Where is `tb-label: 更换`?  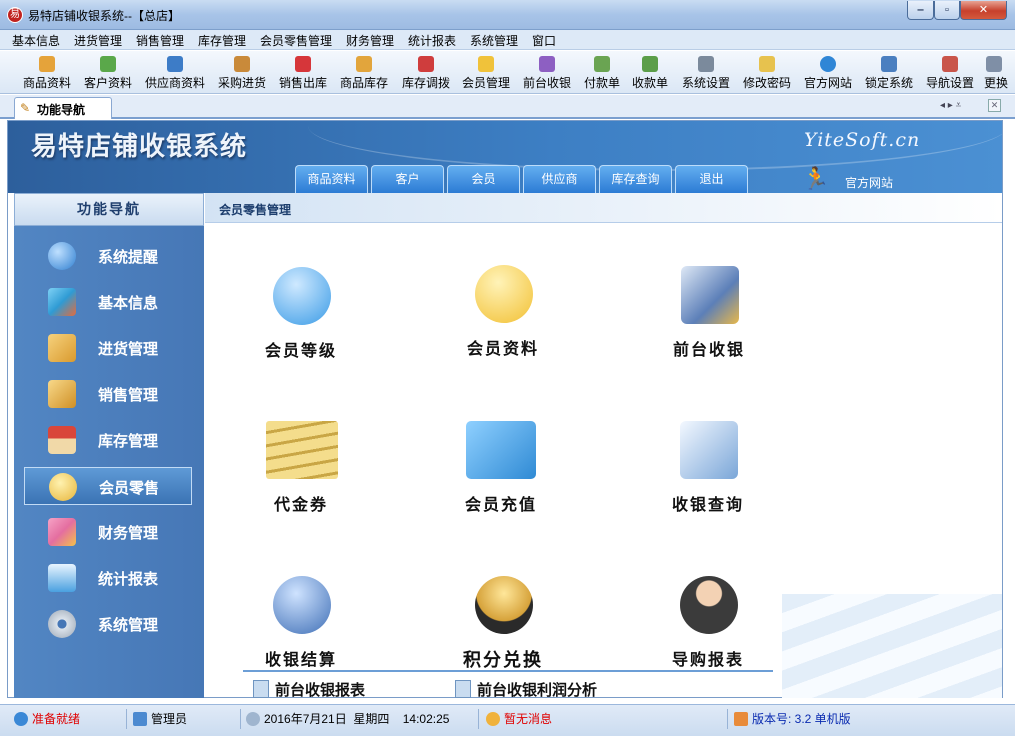
tb-label: 更换 is located at coordinates (996, 83).